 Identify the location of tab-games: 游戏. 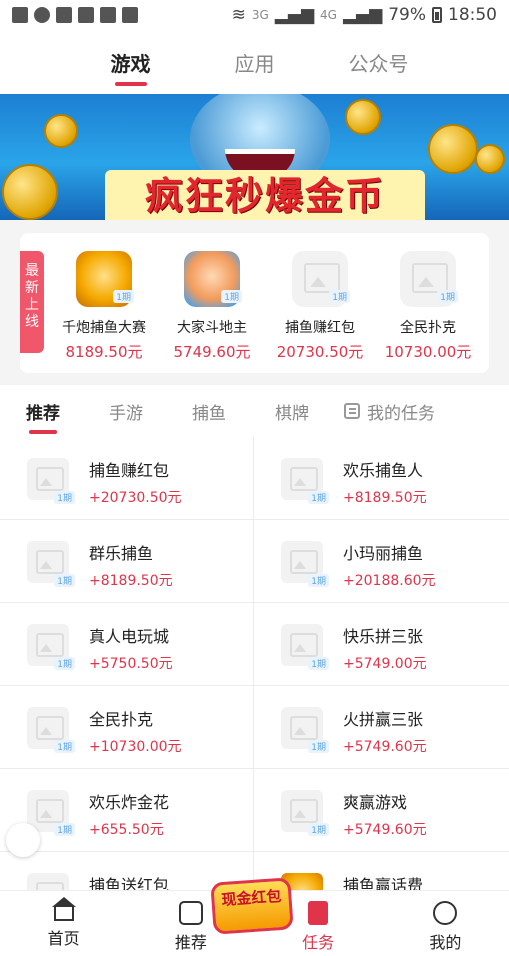
(131, 62).